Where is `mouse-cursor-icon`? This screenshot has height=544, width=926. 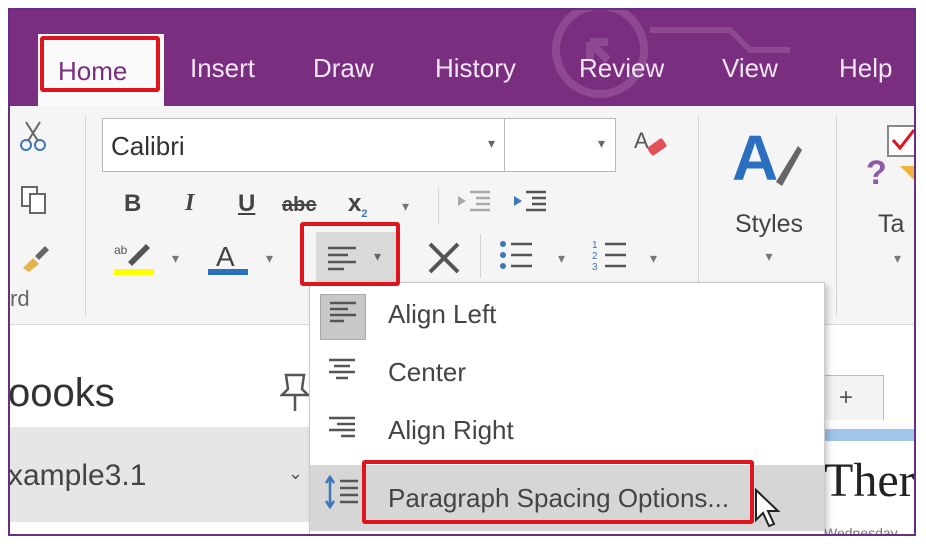 mouse-cursor-icon is located at coordinates (768, 508).